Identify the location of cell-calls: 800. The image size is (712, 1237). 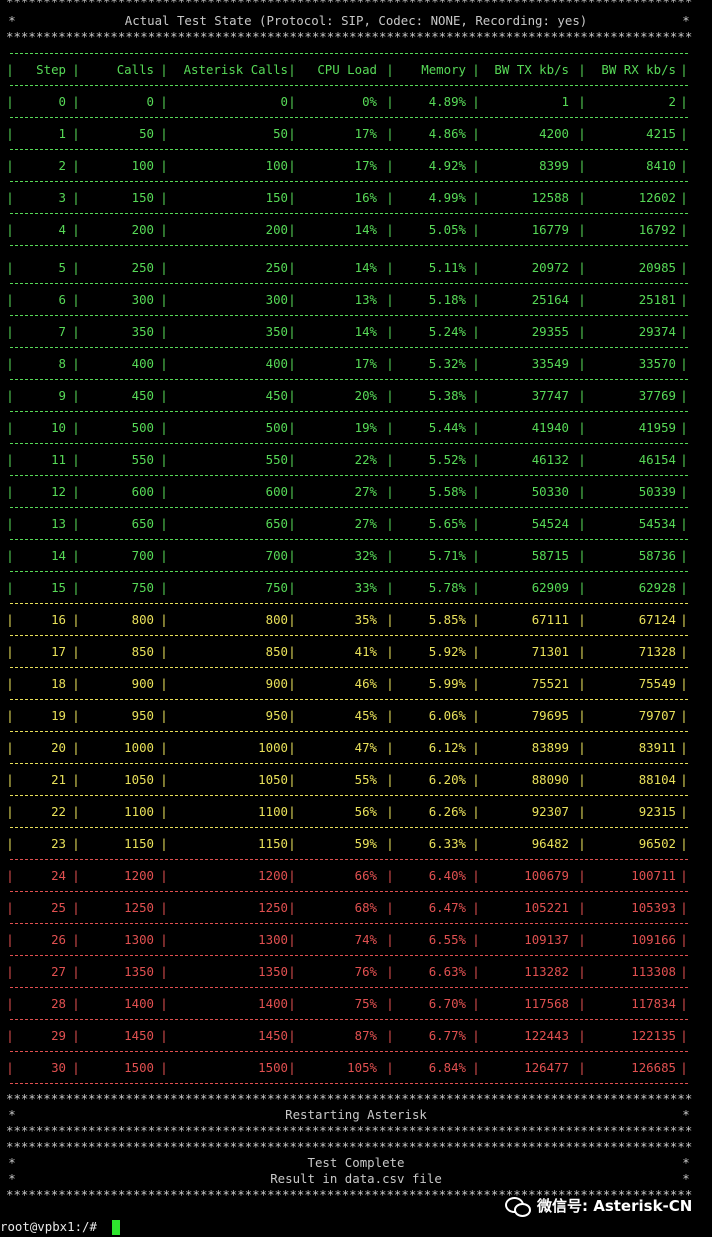
(142, 619).